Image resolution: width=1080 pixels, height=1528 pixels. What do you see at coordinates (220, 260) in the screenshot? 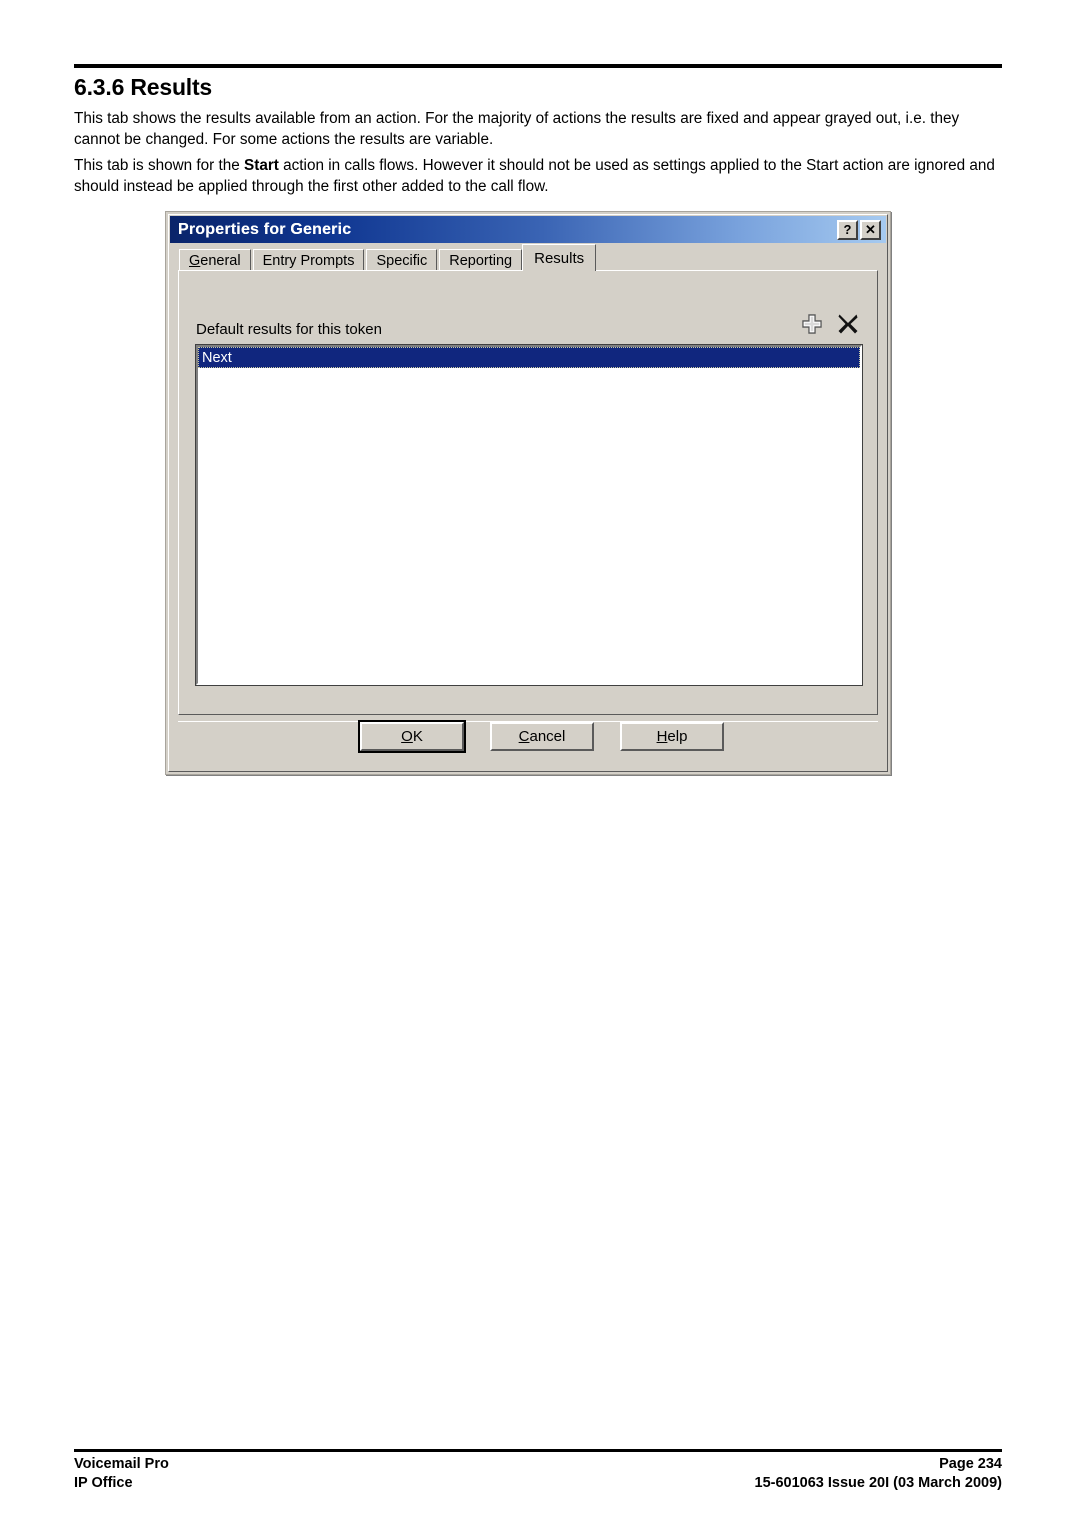
I see `tab-general-label: eneral` at bounding box center [220, 260].